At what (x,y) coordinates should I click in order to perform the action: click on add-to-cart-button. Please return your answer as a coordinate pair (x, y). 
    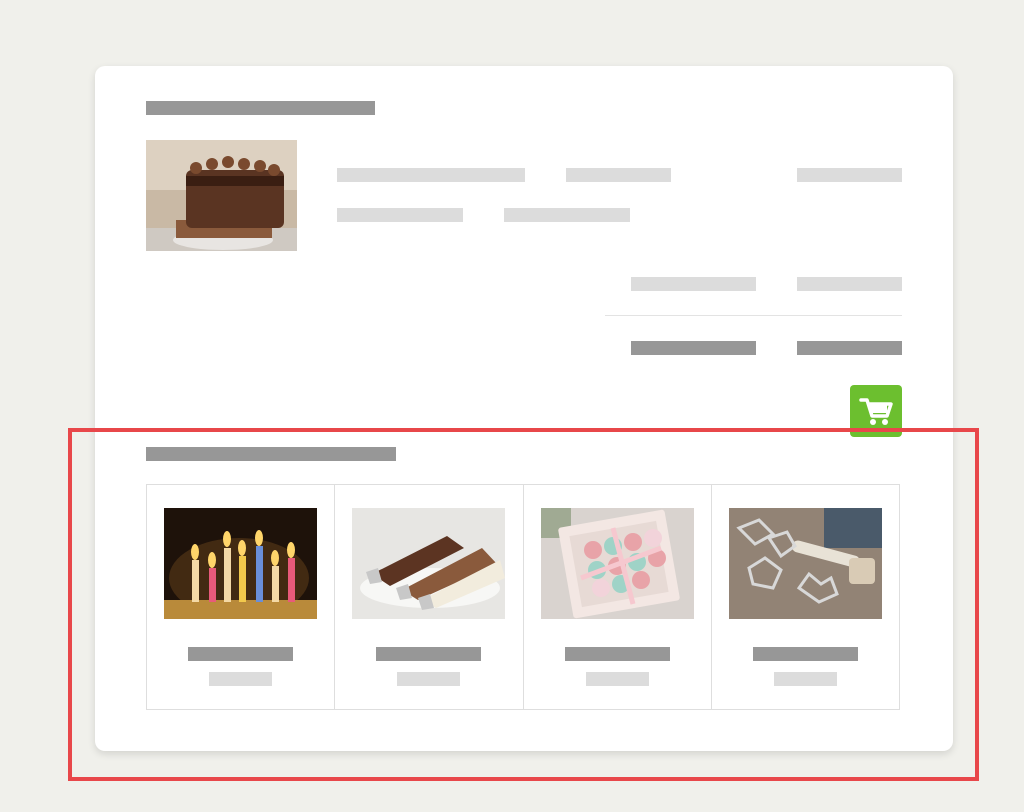
    Looking at the image, I should click on (876, 411).